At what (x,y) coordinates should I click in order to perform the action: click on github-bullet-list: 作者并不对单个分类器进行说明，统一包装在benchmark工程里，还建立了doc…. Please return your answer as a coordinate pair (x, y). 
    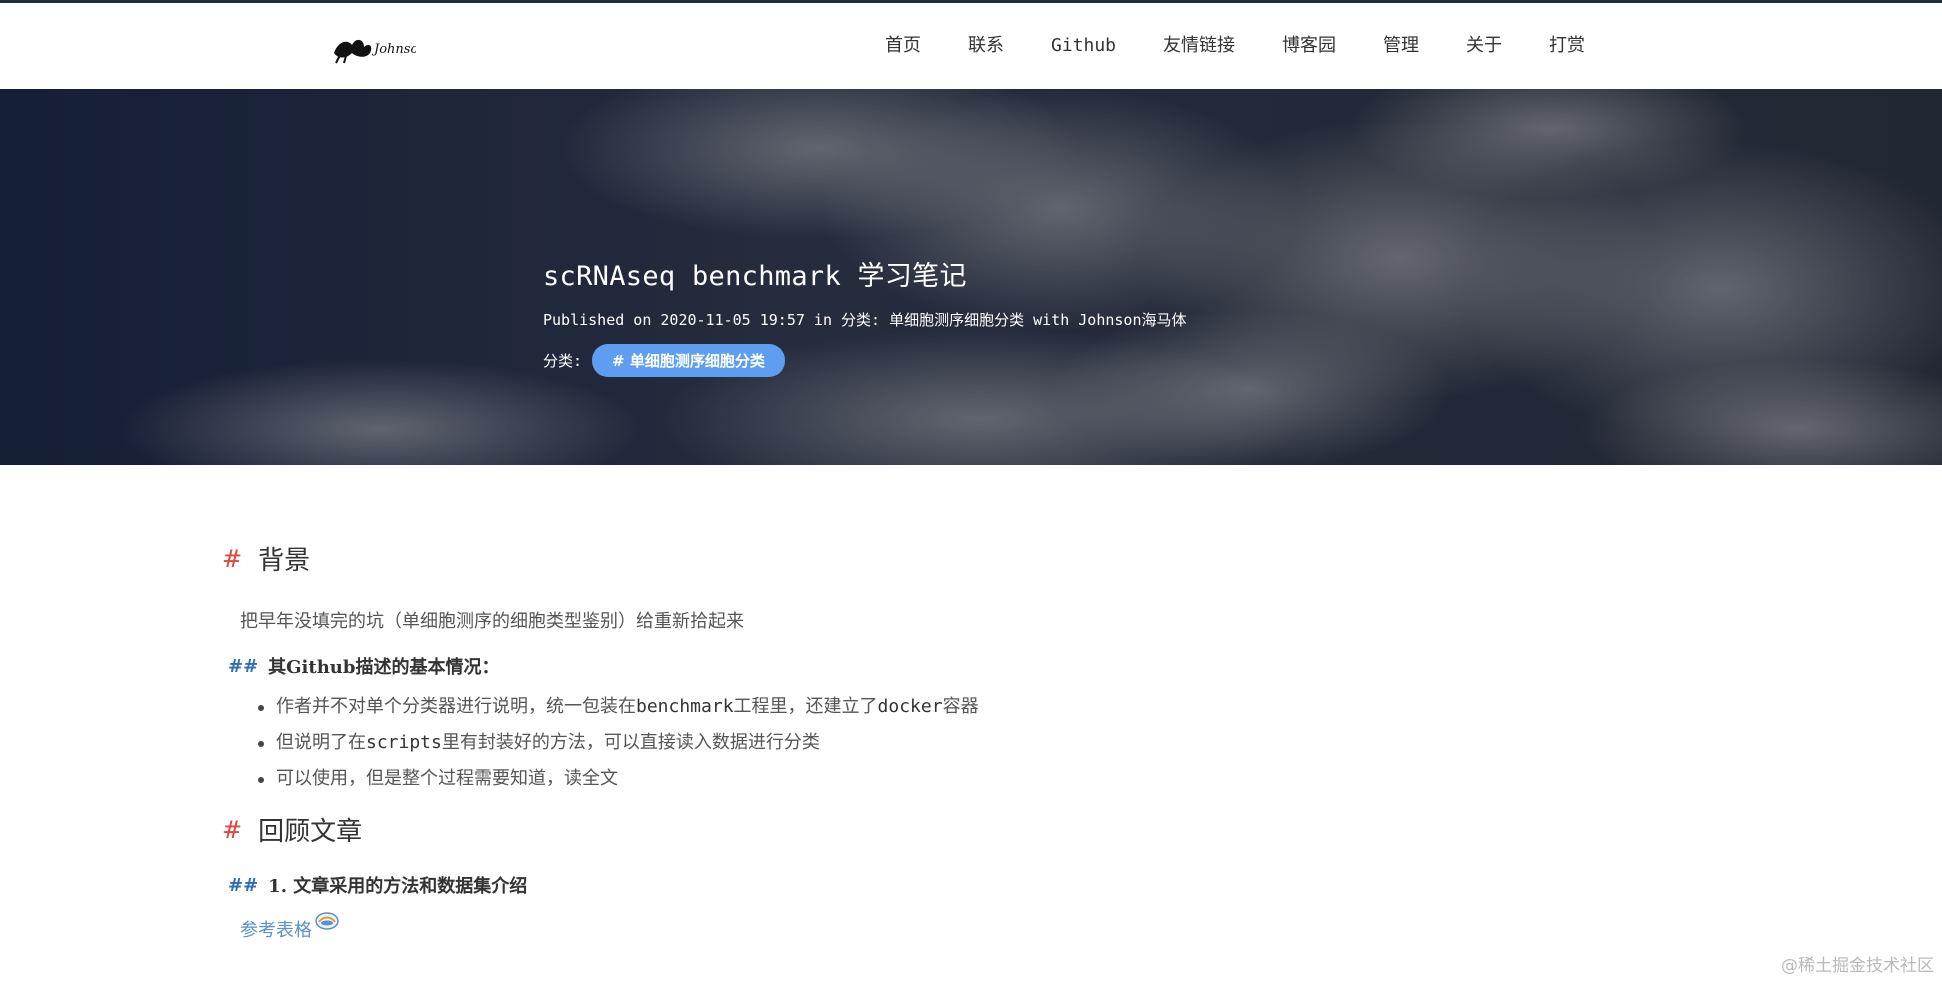
    Looking at the image, I should click on (839, 743).